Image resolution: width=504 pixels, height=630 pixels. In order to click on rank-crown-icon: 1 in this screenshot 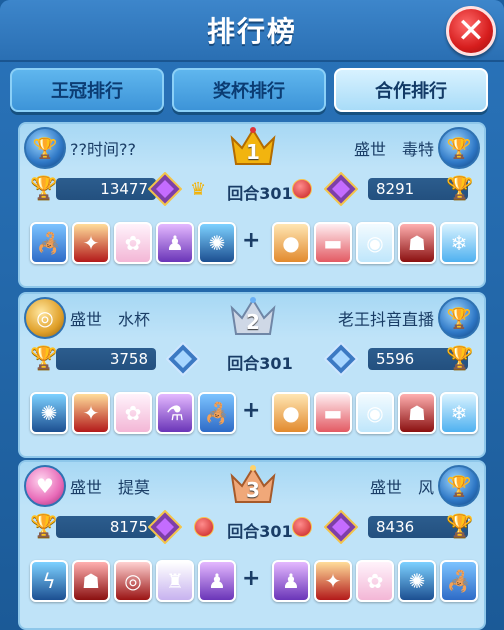, I will do `click(253, 147)`.